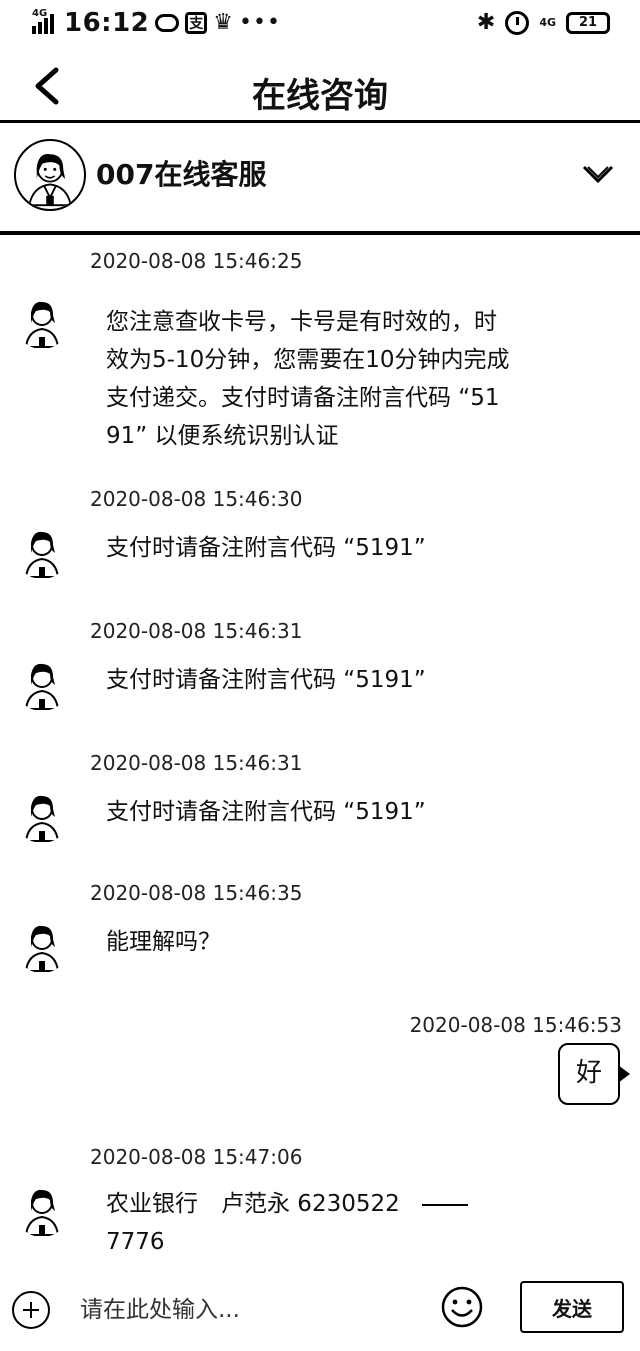  What do you see at coordinates (196, 23) in the screenshot?
I see `payment-app-icon: 支` at bounding box center [196, 23].